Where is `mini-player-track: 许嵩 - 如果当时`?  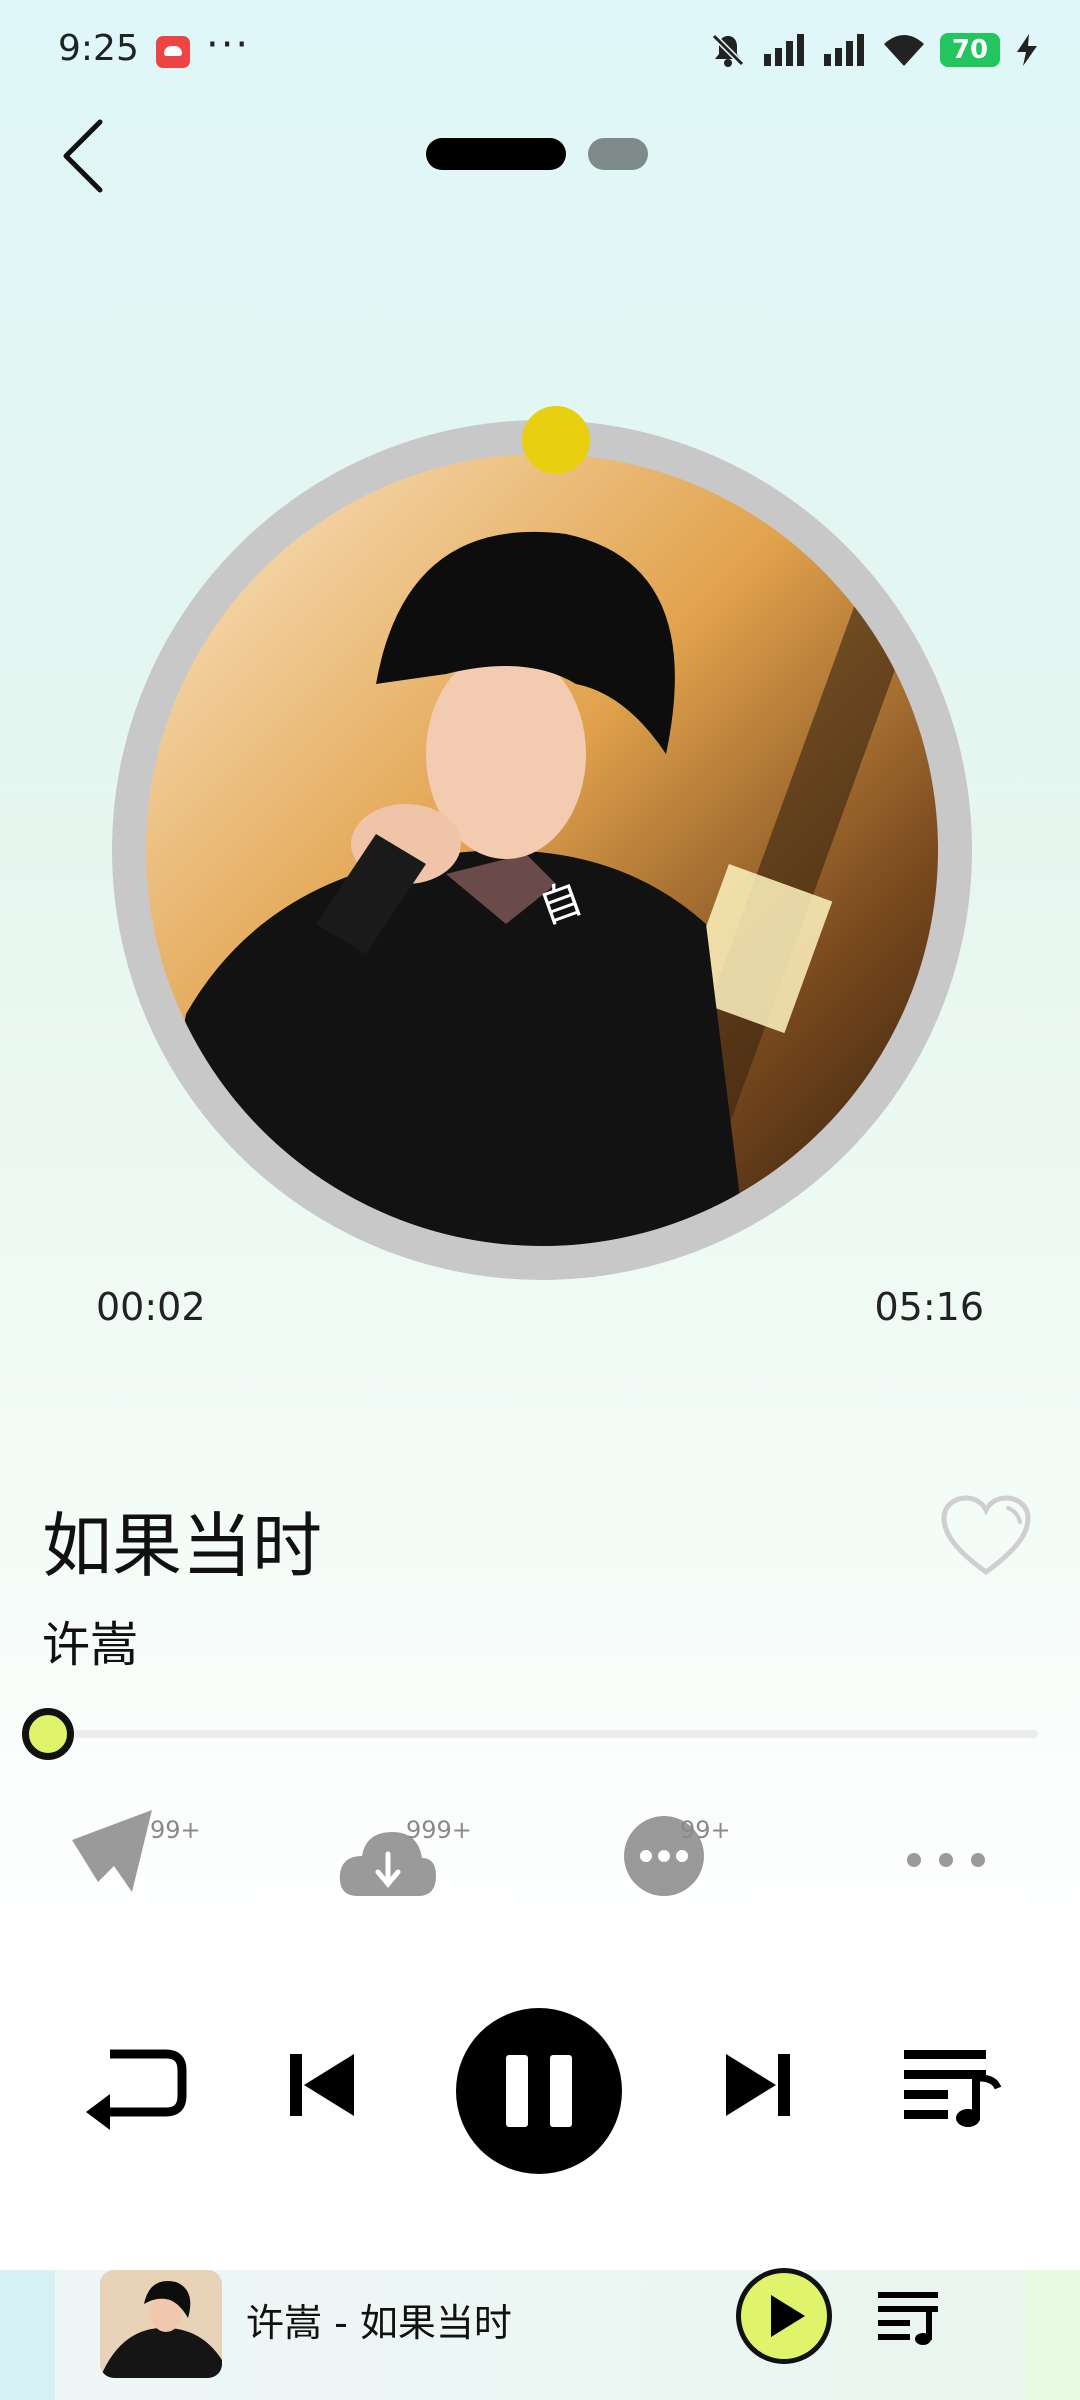 mini-player-track: 许嵩 - 如果当时 is located at coordinates (379, 2319).